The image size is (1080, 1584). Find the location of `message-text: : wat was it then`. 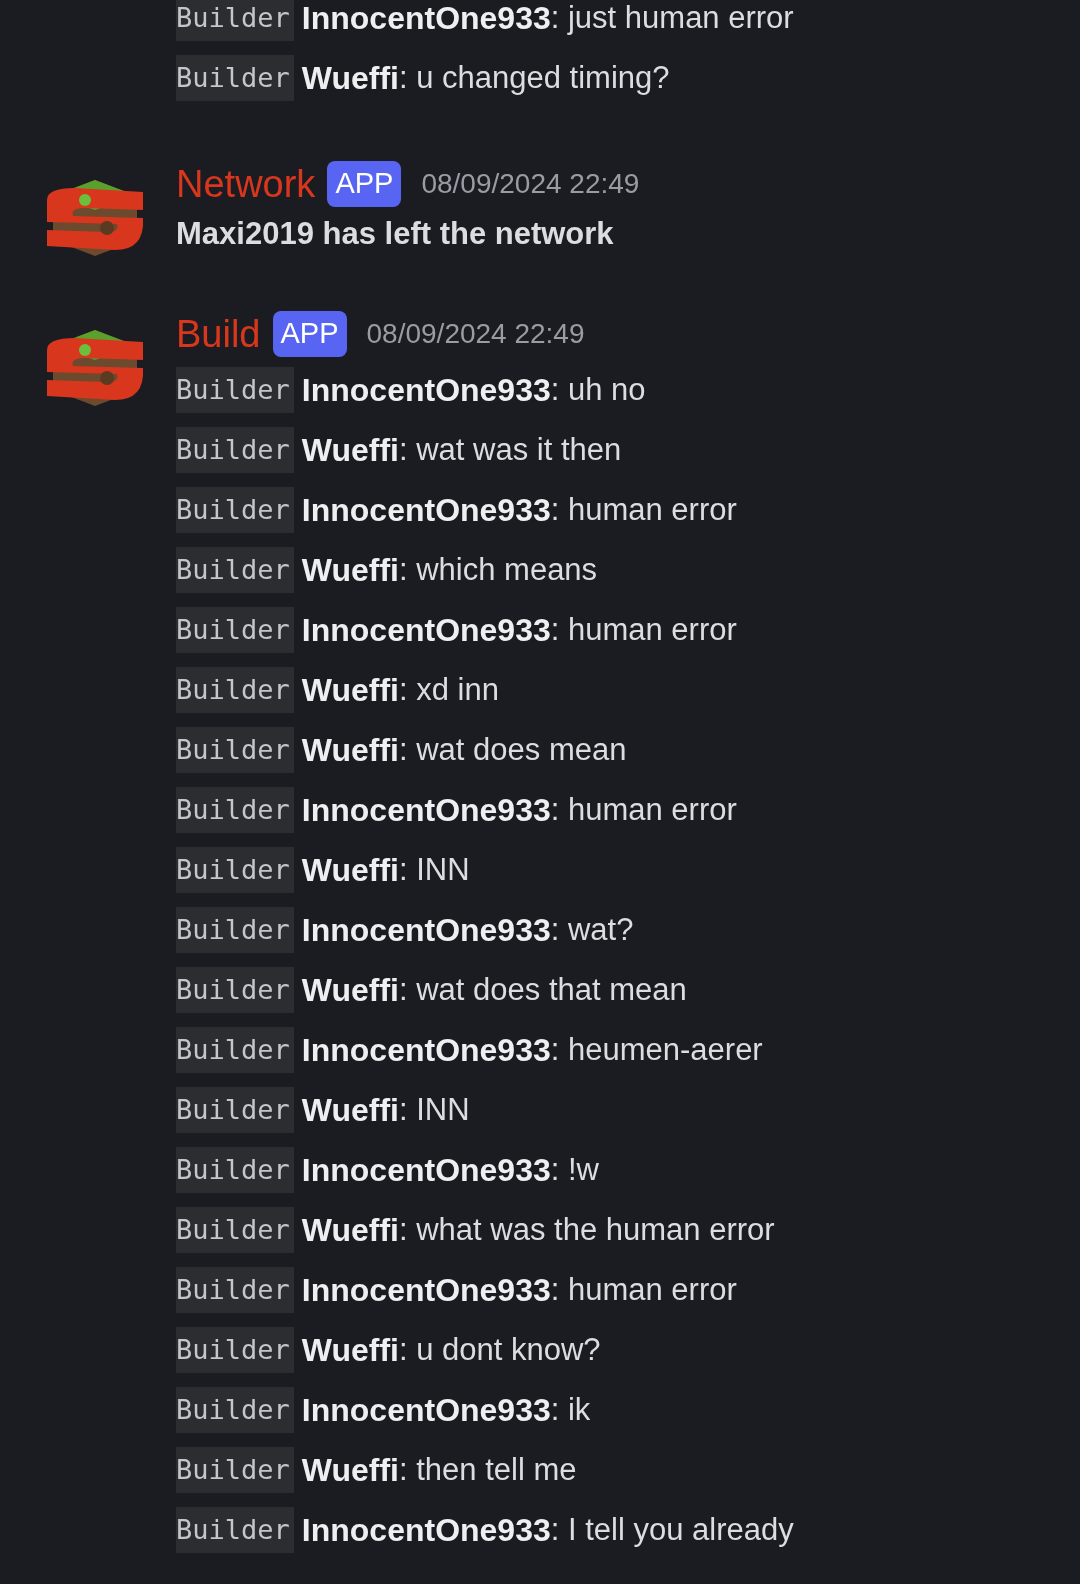

message-text: : wat was it then is located at coordinates (510, 449).